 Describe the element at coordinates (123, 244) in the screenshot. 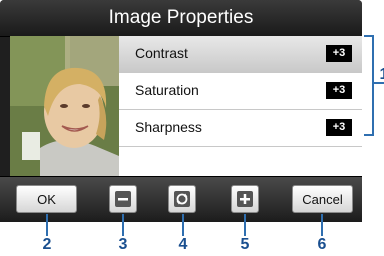

I see `callout-3: 3` at that location.